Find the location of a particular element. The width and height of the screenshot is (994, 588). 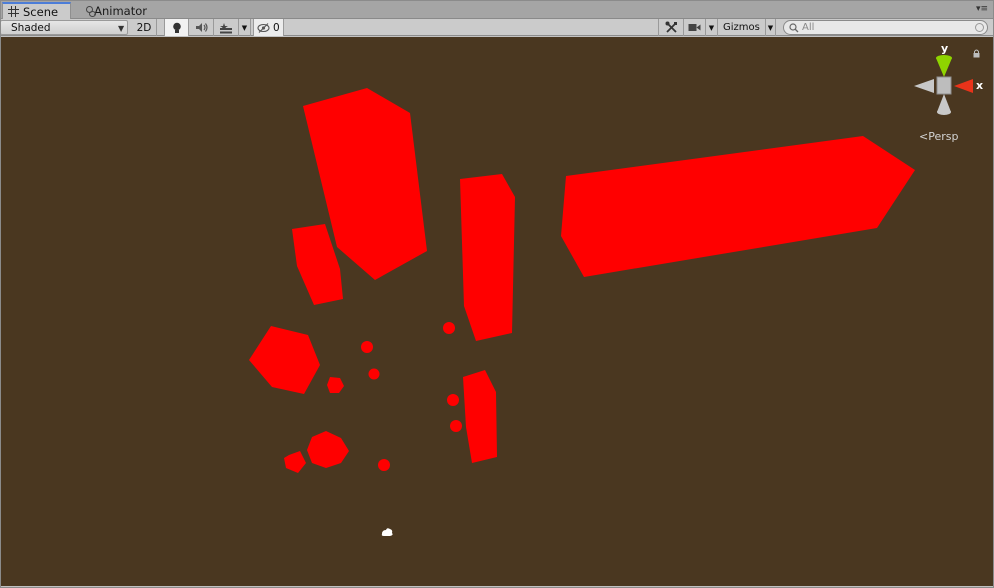

tab-scene-label: Scene is located at coordinates (41, 11).